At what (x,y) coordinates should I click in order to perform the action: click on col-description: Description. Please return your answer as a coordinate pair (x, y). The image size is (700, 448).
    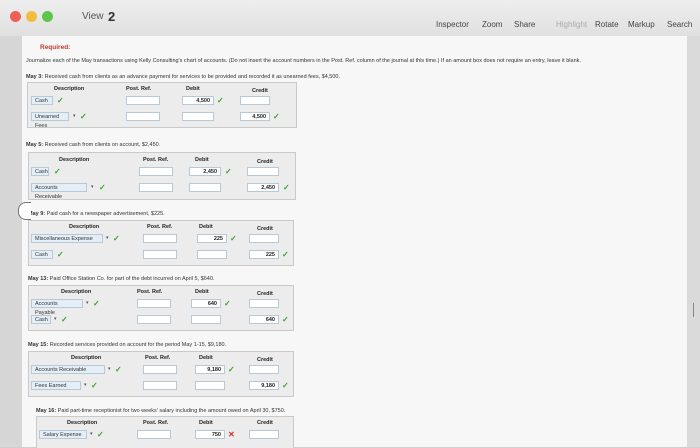
    Looking at the image, I should click on (82, 423).